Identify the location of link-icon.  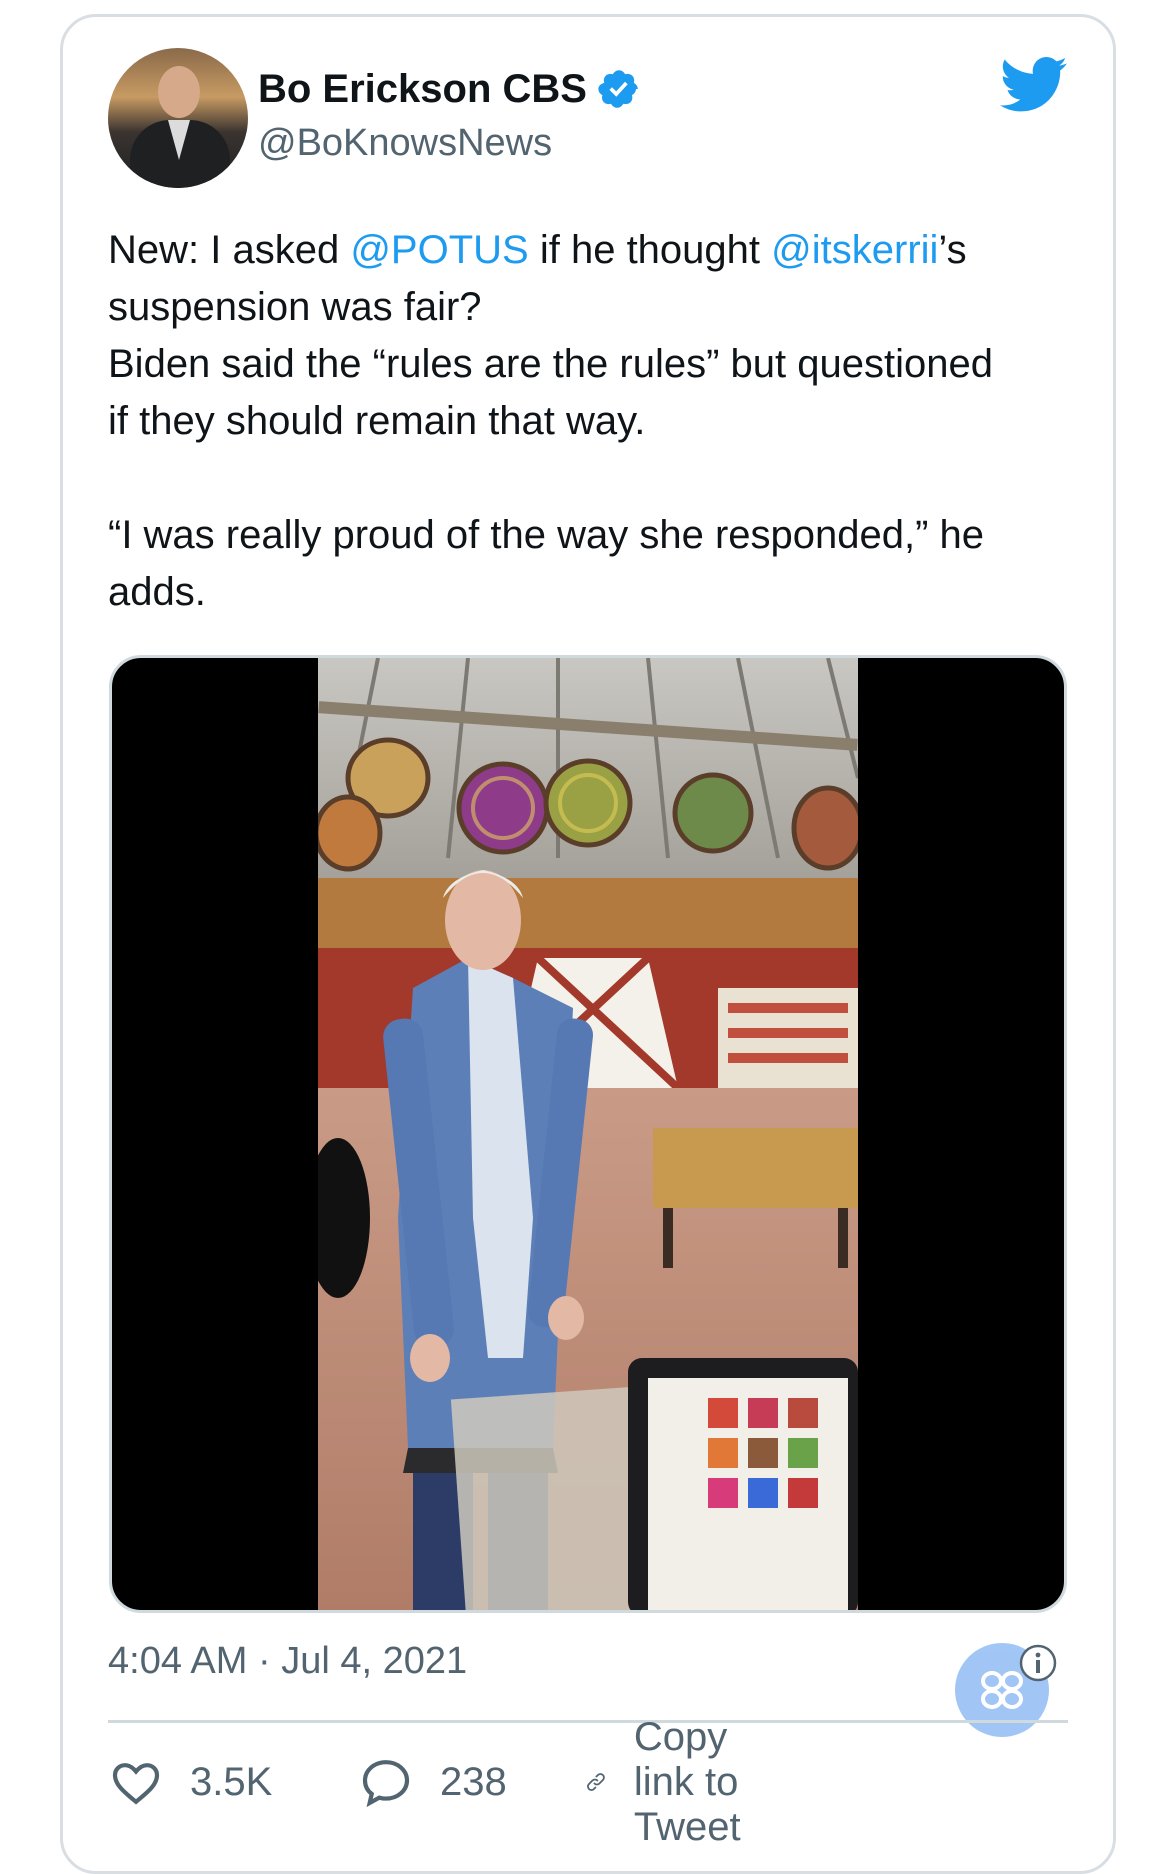
(596, 1782).